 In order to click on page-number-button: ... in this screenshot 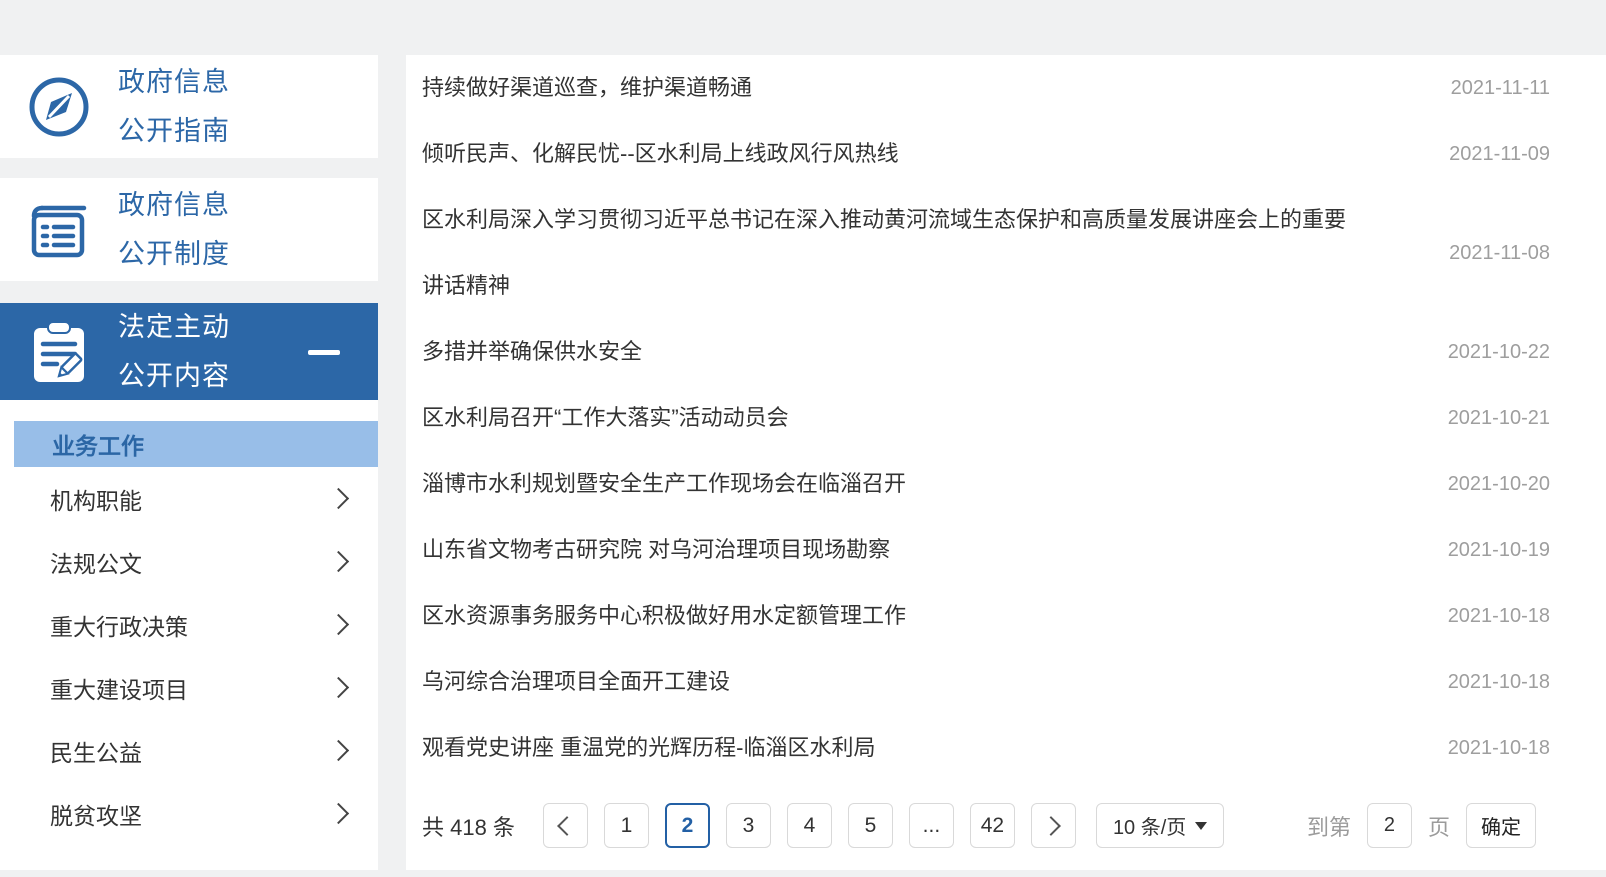, I will do `click(931, 825)`.